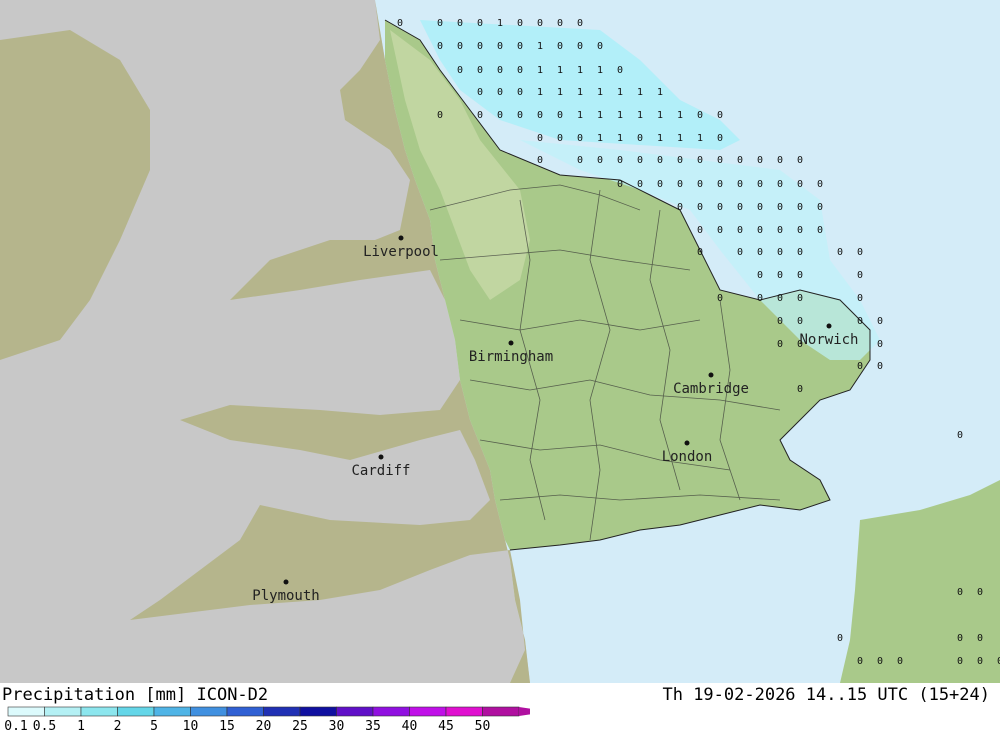  Describe the element at coordinates (711, 389) in the screenshot. I see `city-label: Cambridge` at that location.